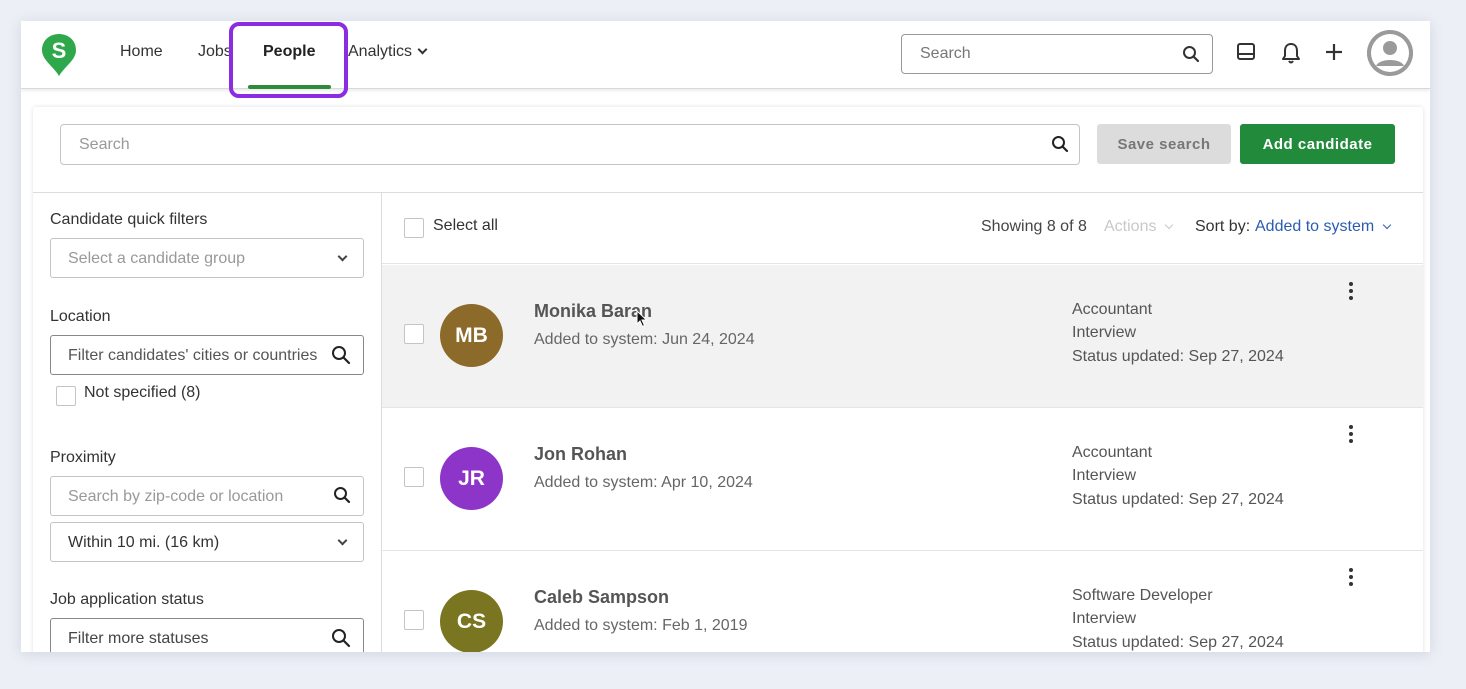 Image resolution: width=1466 pixels, height=689 pixels. I want to click on avatar: MB, so click(471, 335).